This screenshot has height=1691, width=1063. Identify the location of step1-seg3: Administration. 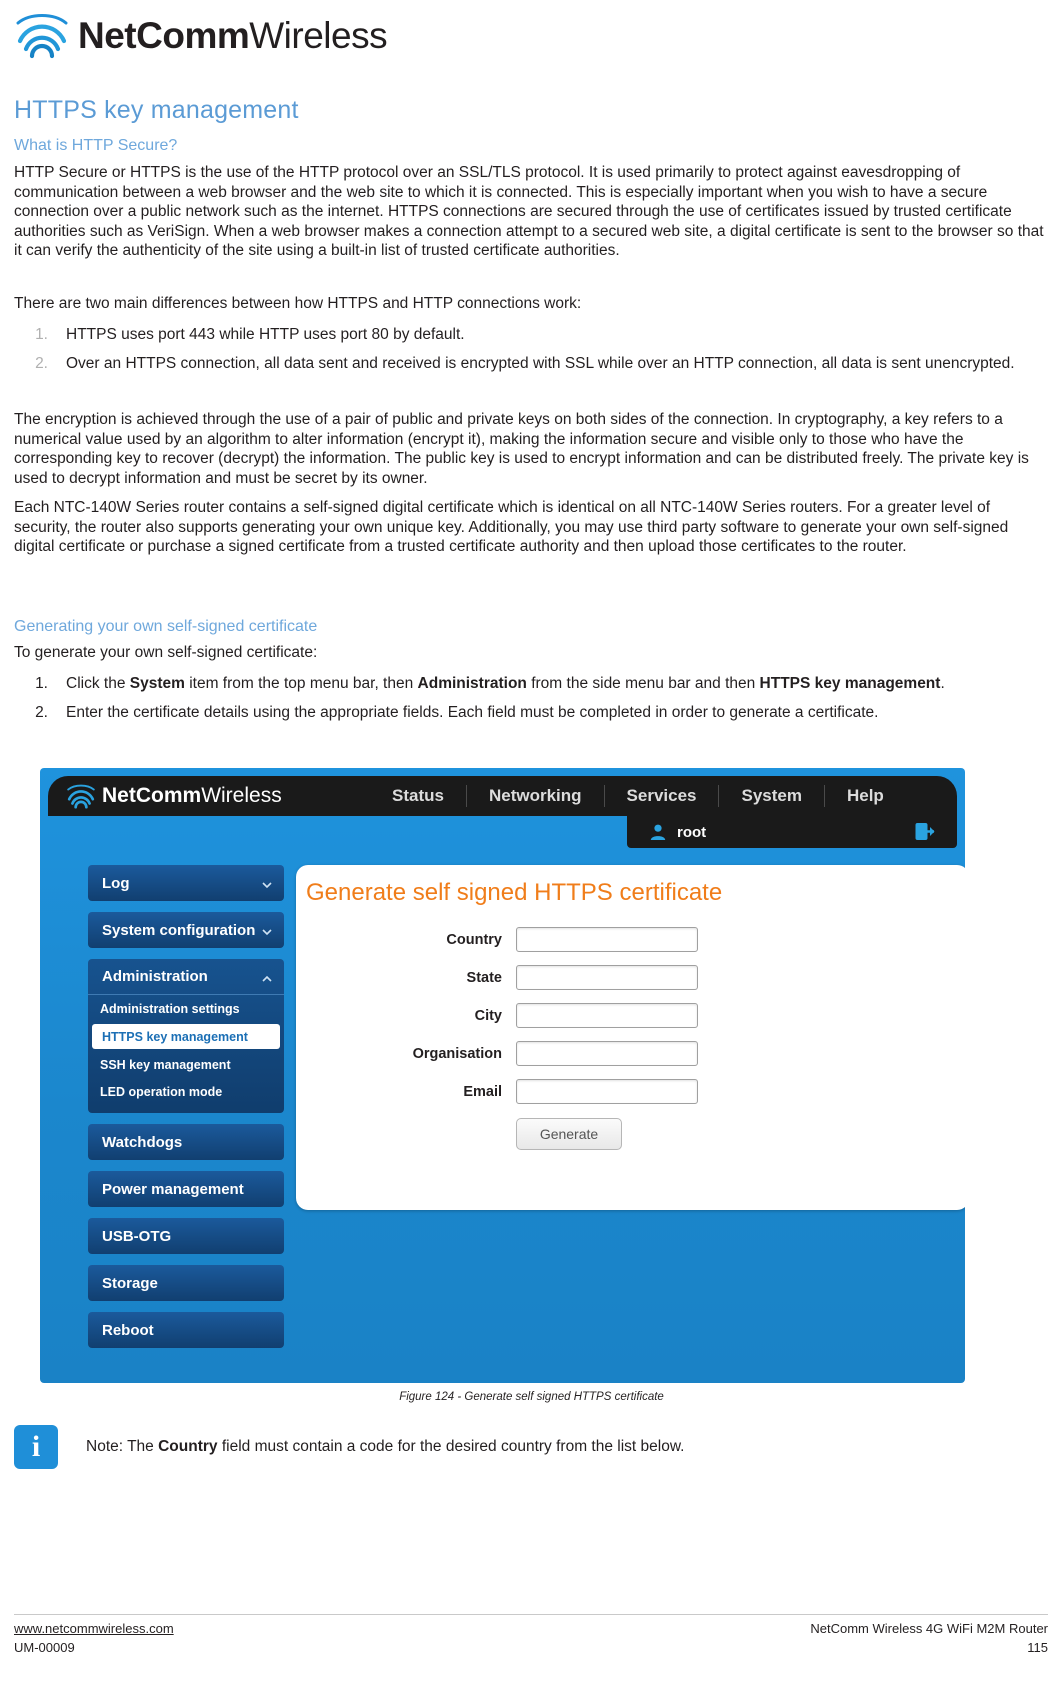
(472, 683).